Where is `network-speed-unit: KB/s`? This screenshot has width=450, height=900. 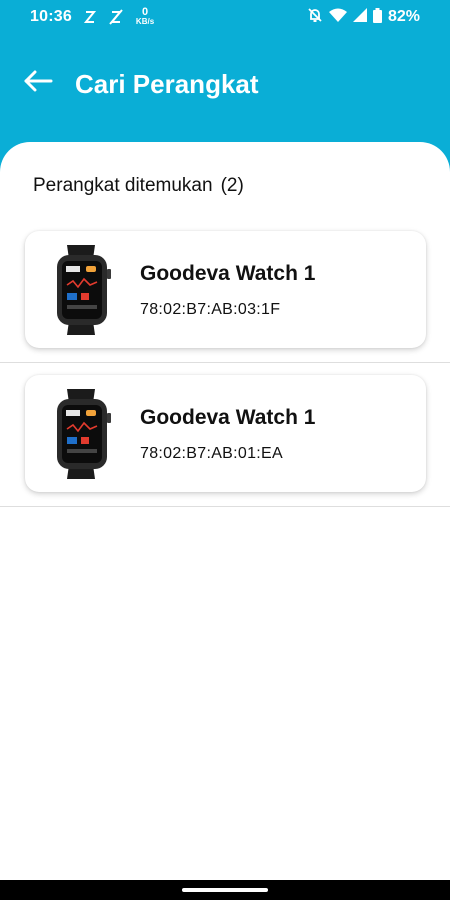 network-speed-unit: KB/s is located at coordinates (145, 21).